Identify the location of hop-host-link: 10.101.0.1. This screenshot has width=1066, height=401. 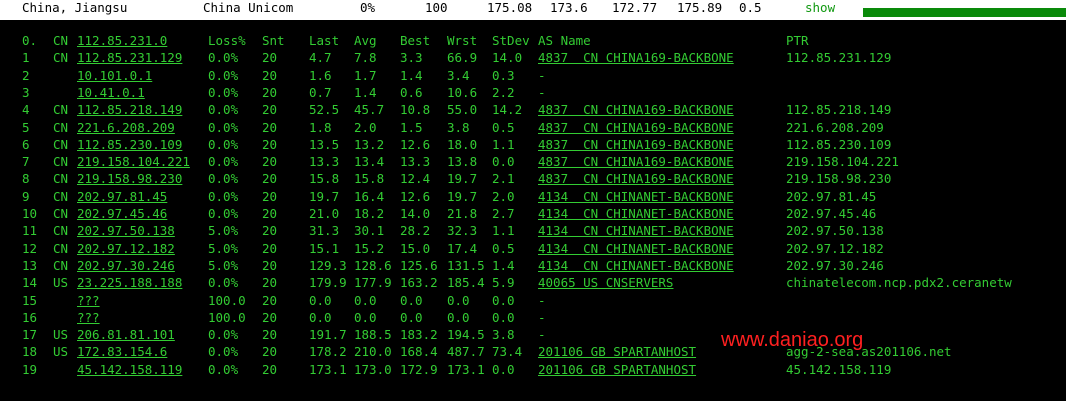
(114, 76).